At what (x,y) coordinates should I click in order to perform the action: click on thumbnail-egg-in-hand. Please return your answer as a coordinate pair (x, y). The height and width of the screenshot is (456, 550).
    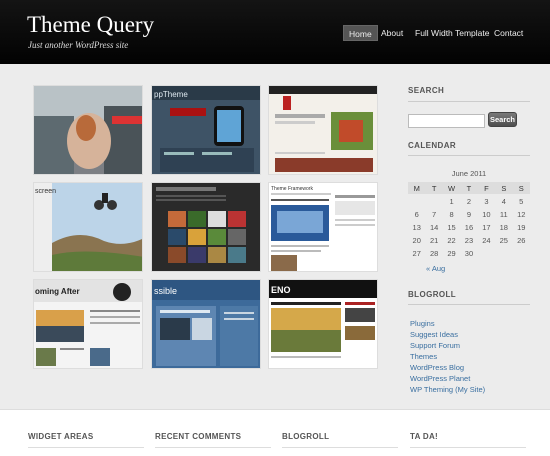
    Looking at the image, I should click on (88, 130).